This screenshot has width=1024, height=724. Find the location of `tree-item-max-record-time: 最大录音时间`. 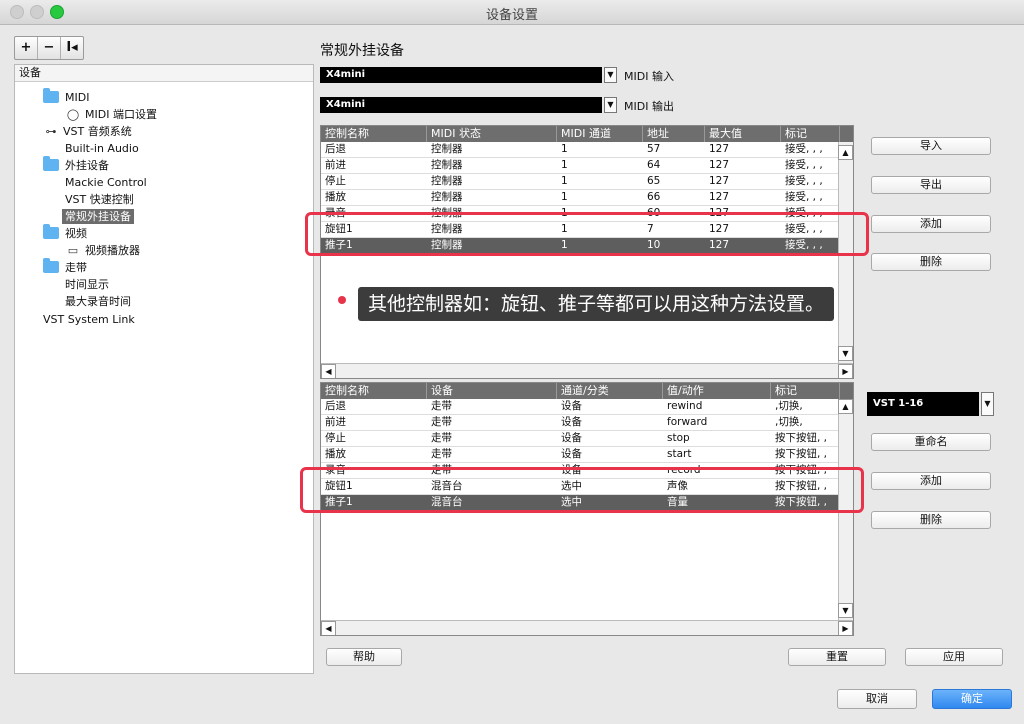

tree-item-max-record-time: 最大录音时间 is located at coordinates (98, 301).